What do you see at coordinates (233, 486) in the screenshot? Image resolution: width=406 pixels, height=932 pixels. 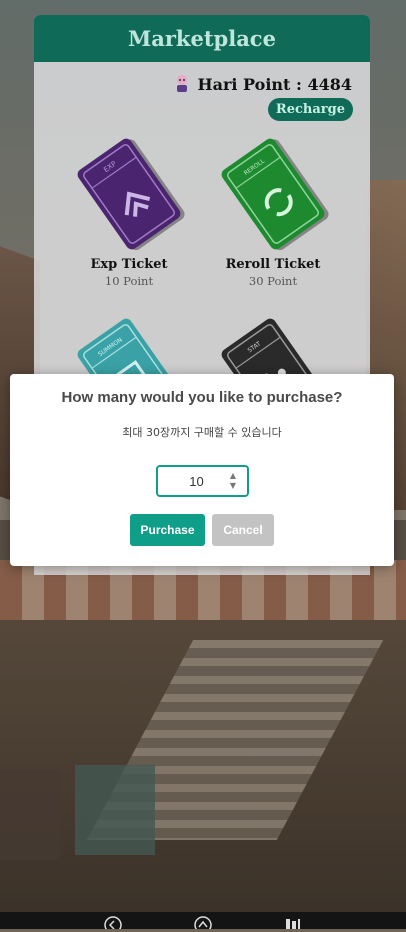 I see `chevron-down-icon: ▼` at bounding box center [233, 486].